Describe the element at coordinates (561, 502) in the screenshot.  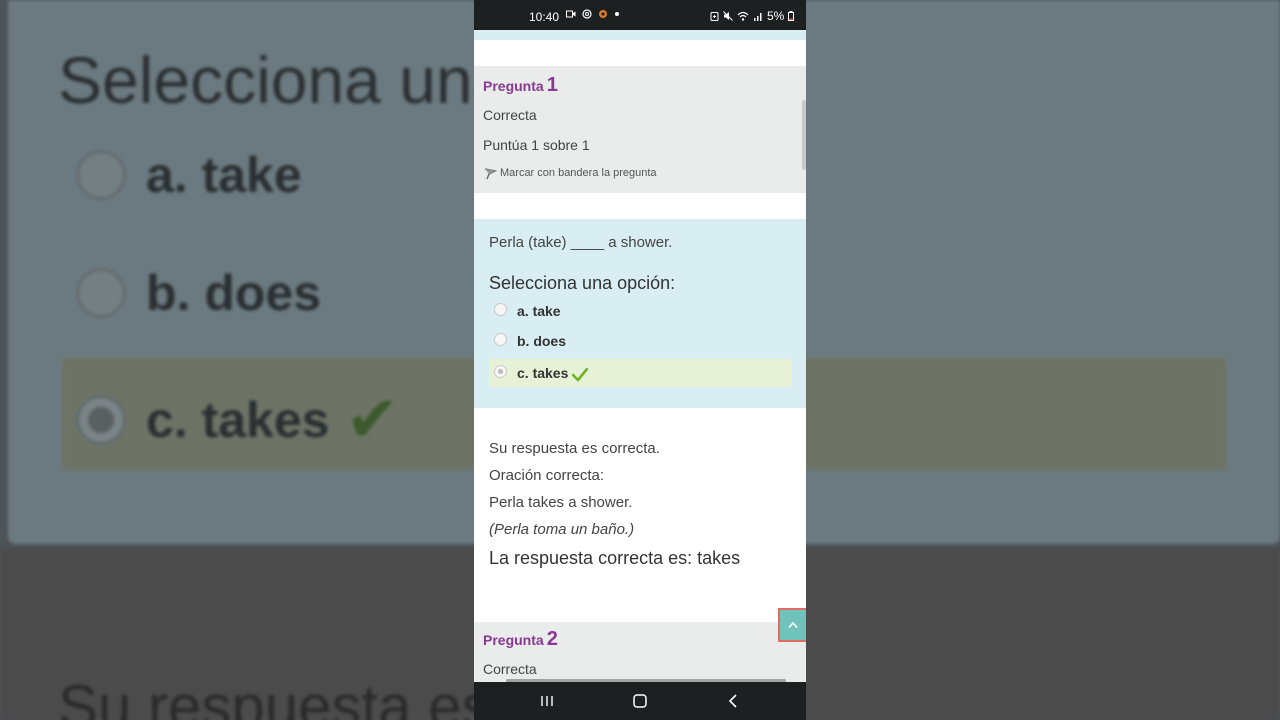
I see `feedback-sentence: Perla takes a shower.` at that location.